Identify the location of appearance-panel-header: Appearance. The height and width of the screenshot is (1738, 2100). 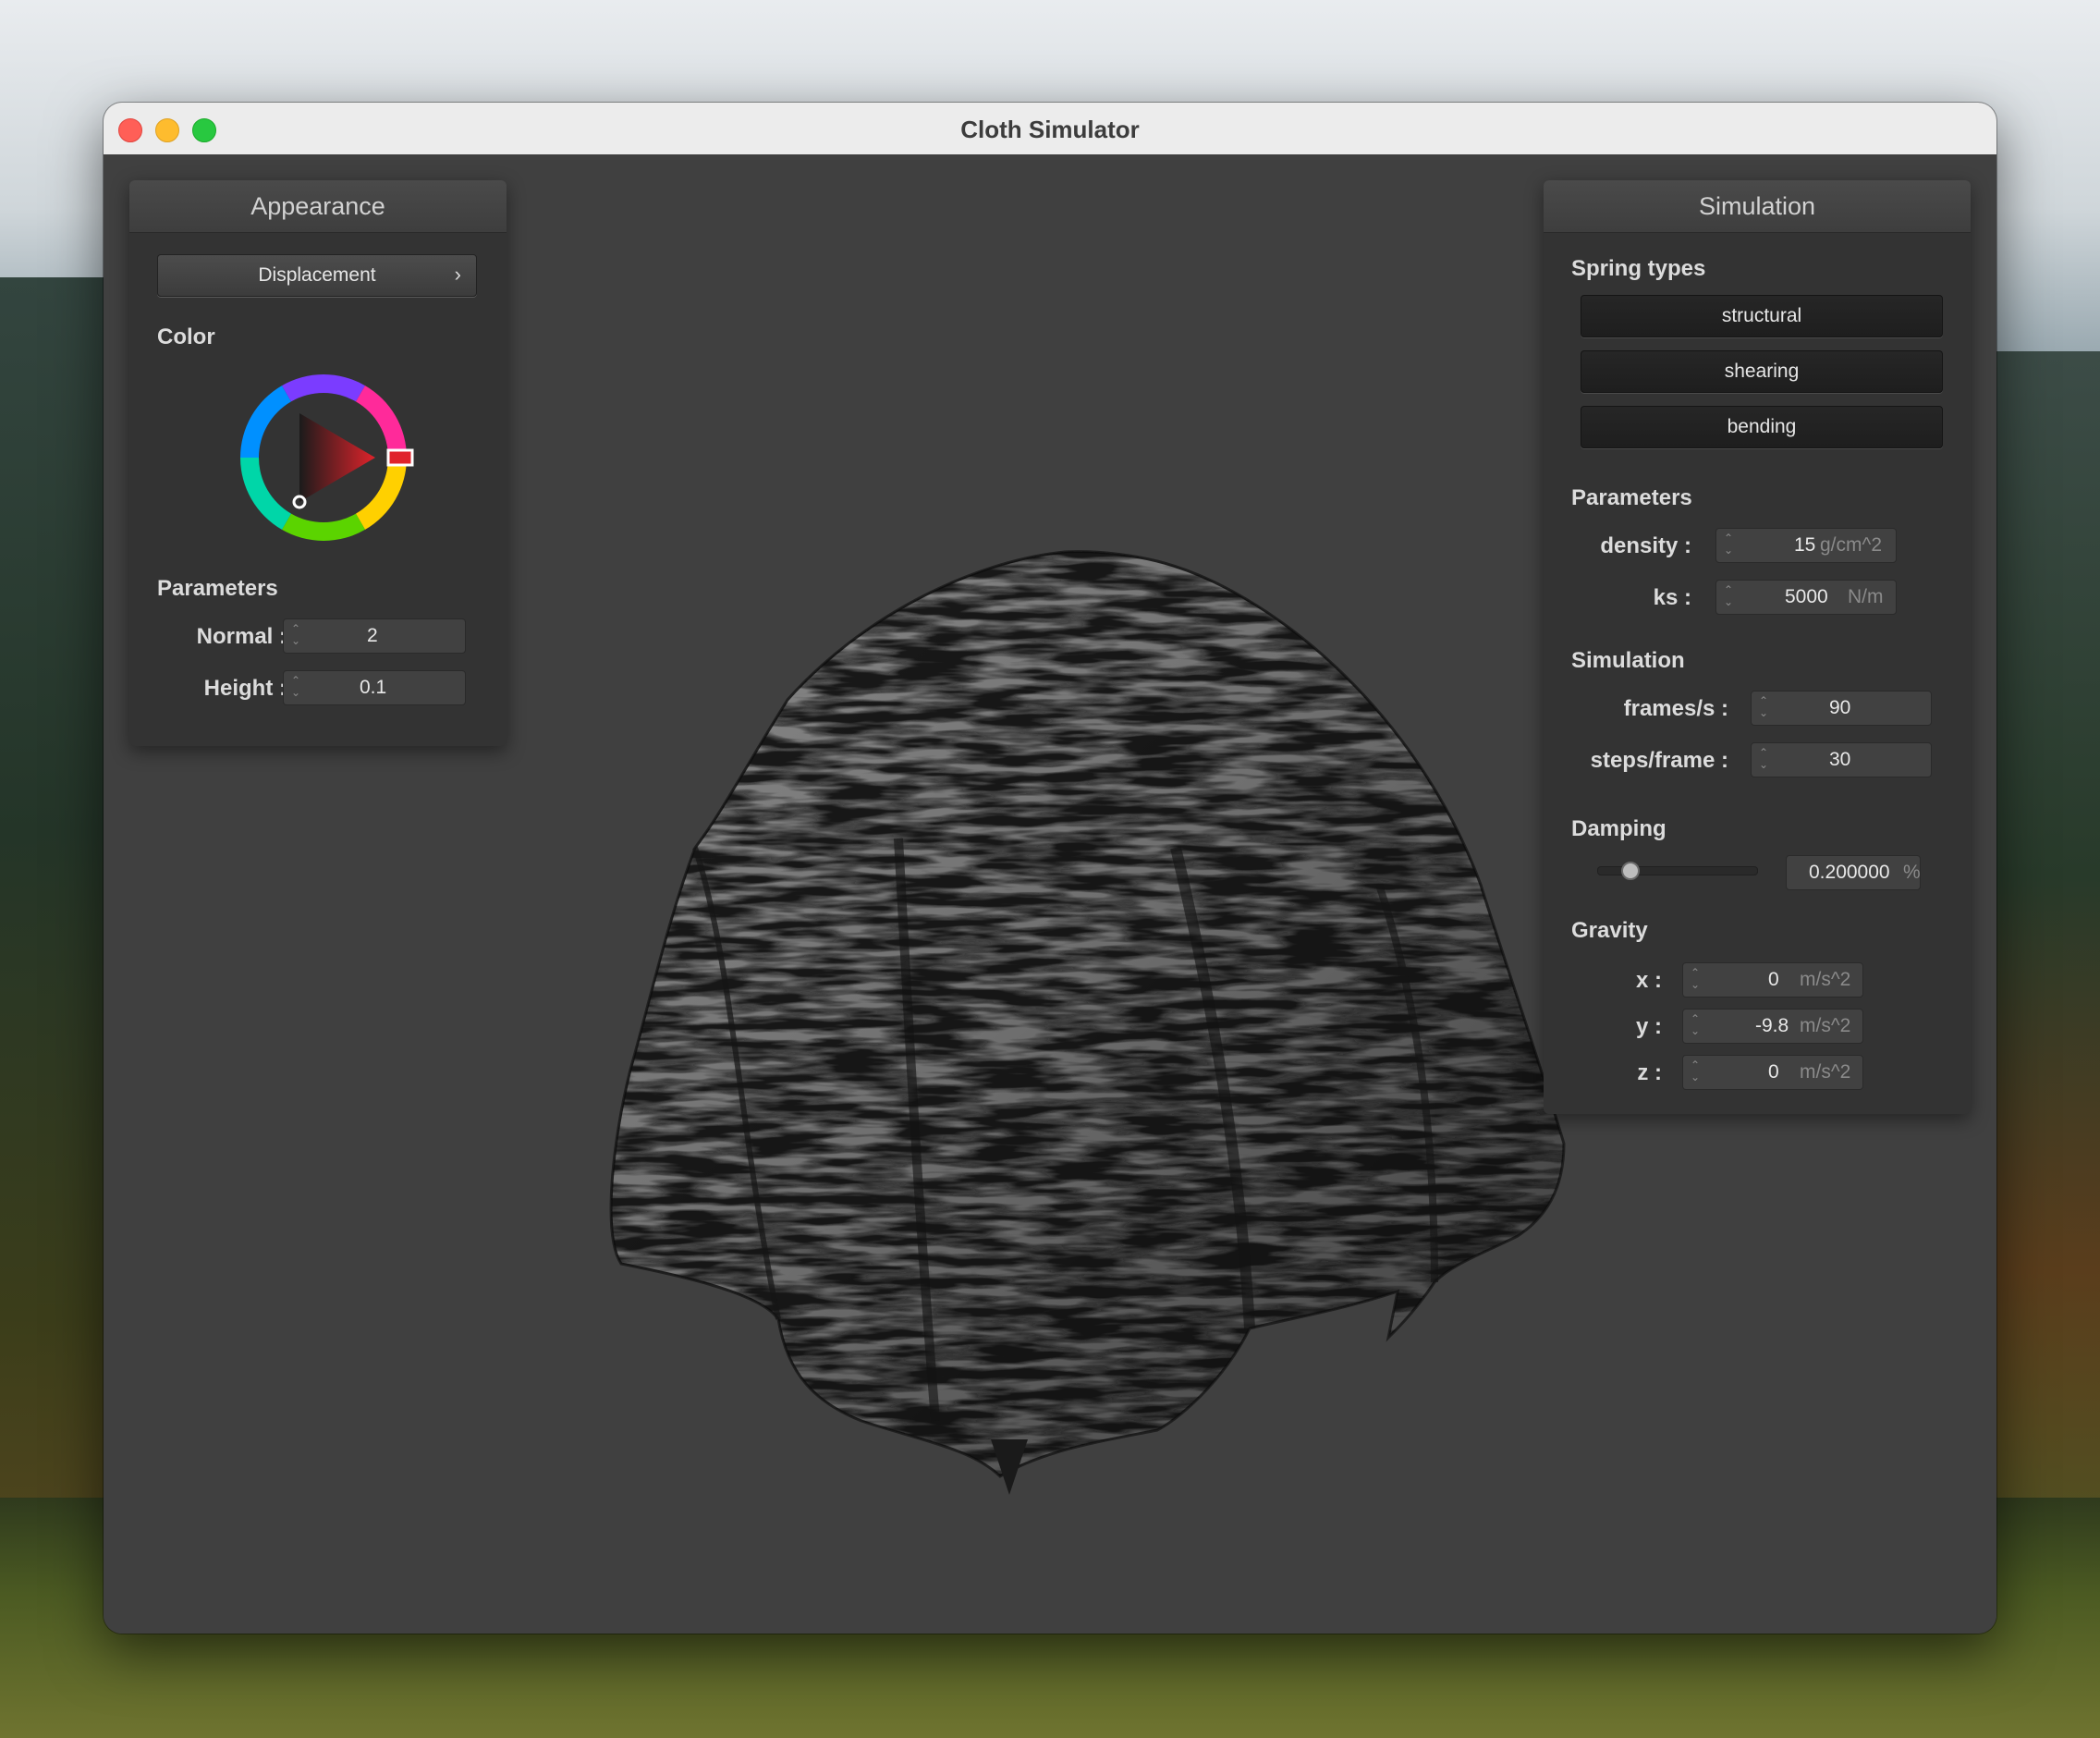
(318, 206).